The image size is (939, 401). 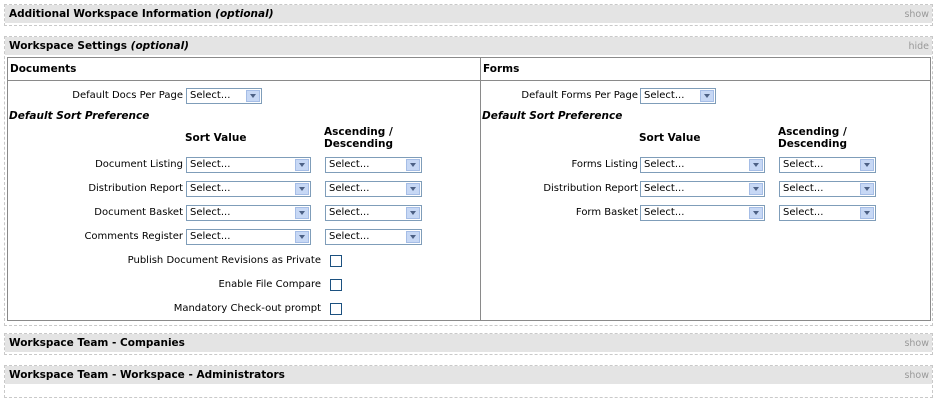 I want to click on section-title: Workspace Settings (optional), so click(x=99, y=46).